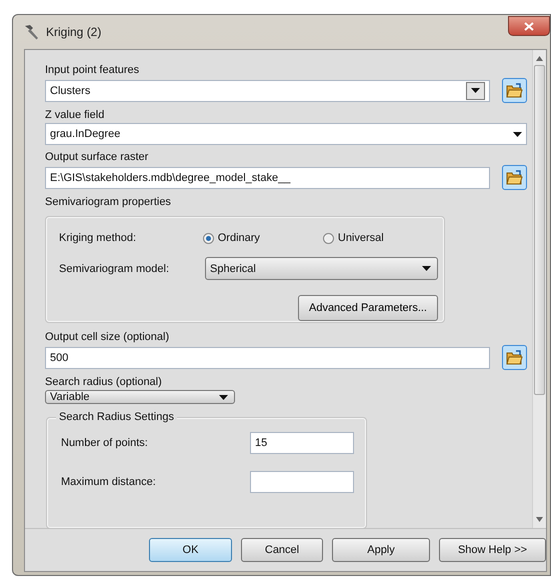 This screenshot has height=581, width=551. Describe the element at coordinates (267, 91) in the screenshot. I see `combo-box: Clusters` at that location.